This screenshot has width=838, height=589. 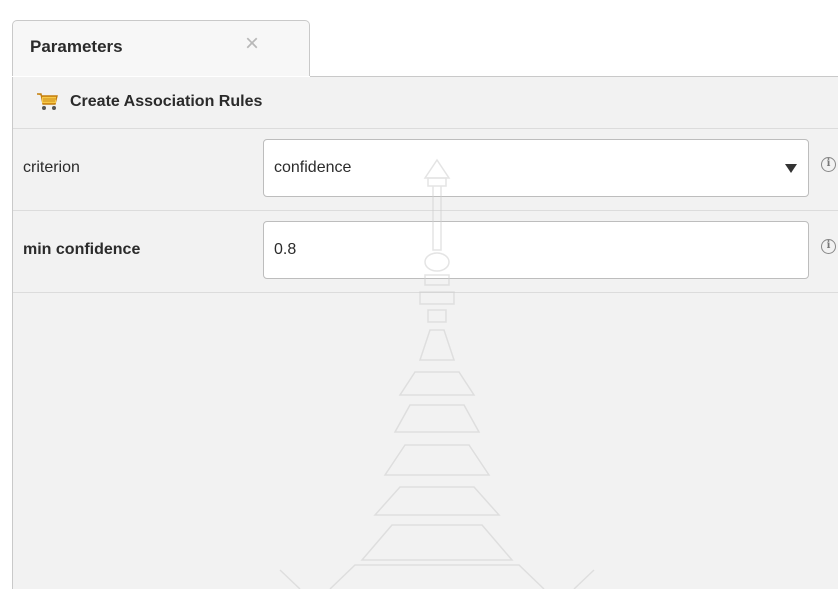 What do you see at coordinates (425, 103) in the screenshot?
I see `operator-header: Create Association Rules` at bounding box center [425, 103].